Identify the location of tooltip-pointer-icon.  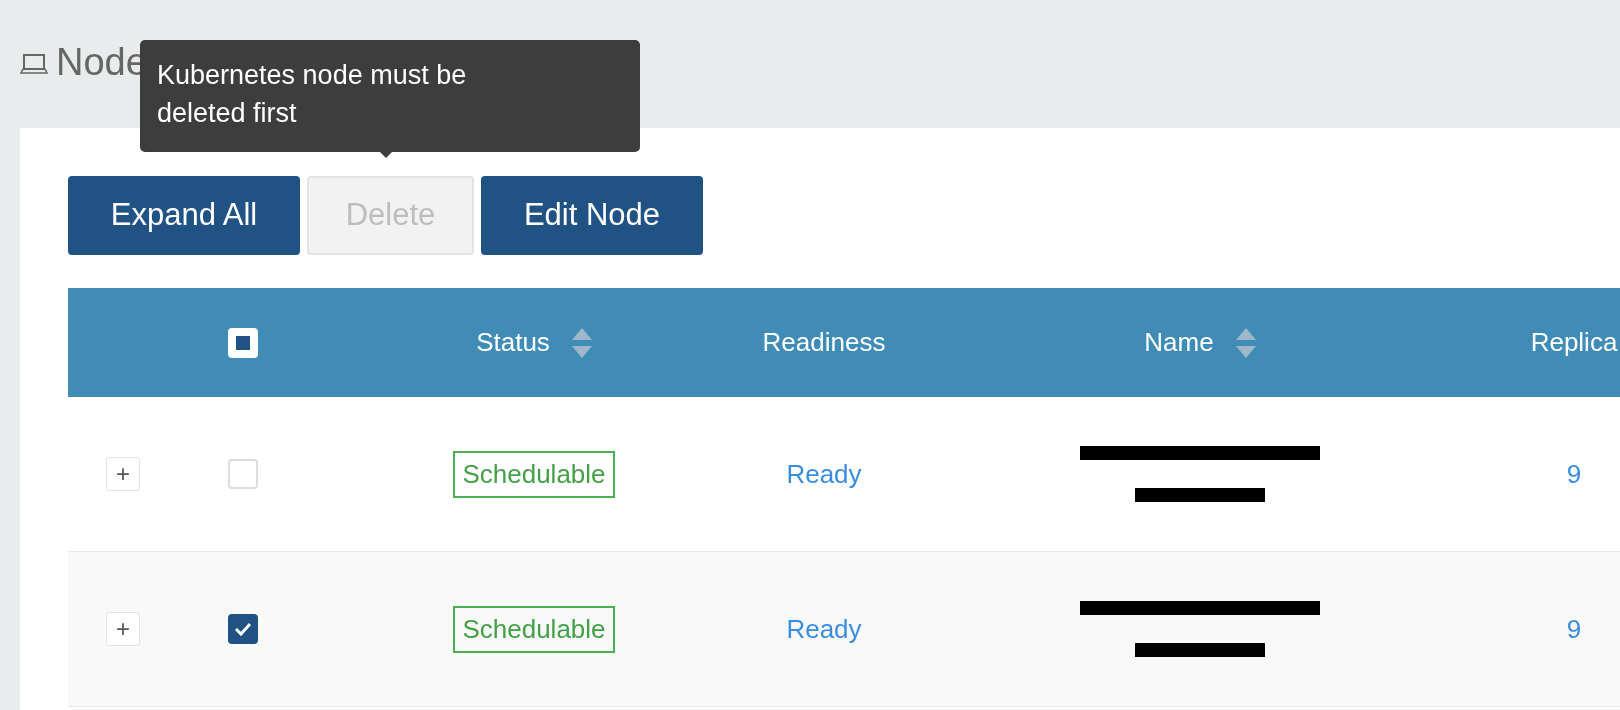
(386, 155).